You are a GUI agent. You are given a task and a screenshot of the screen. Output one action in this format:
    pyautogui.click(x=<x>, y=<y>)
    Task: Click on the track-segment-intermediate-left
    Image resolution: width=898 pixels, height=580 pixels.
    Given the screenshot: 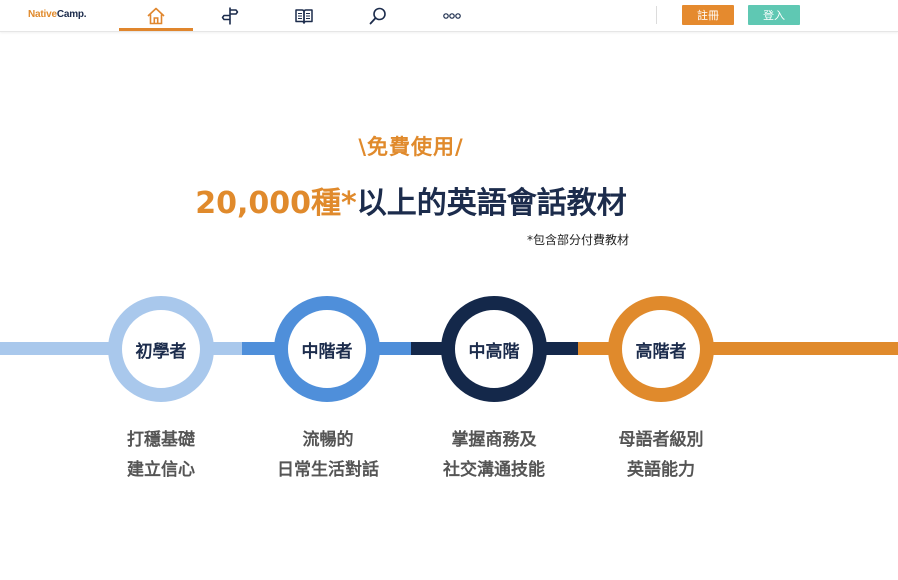 What is the action you would take?
    pyautogui.click(x=259, y=348)
    